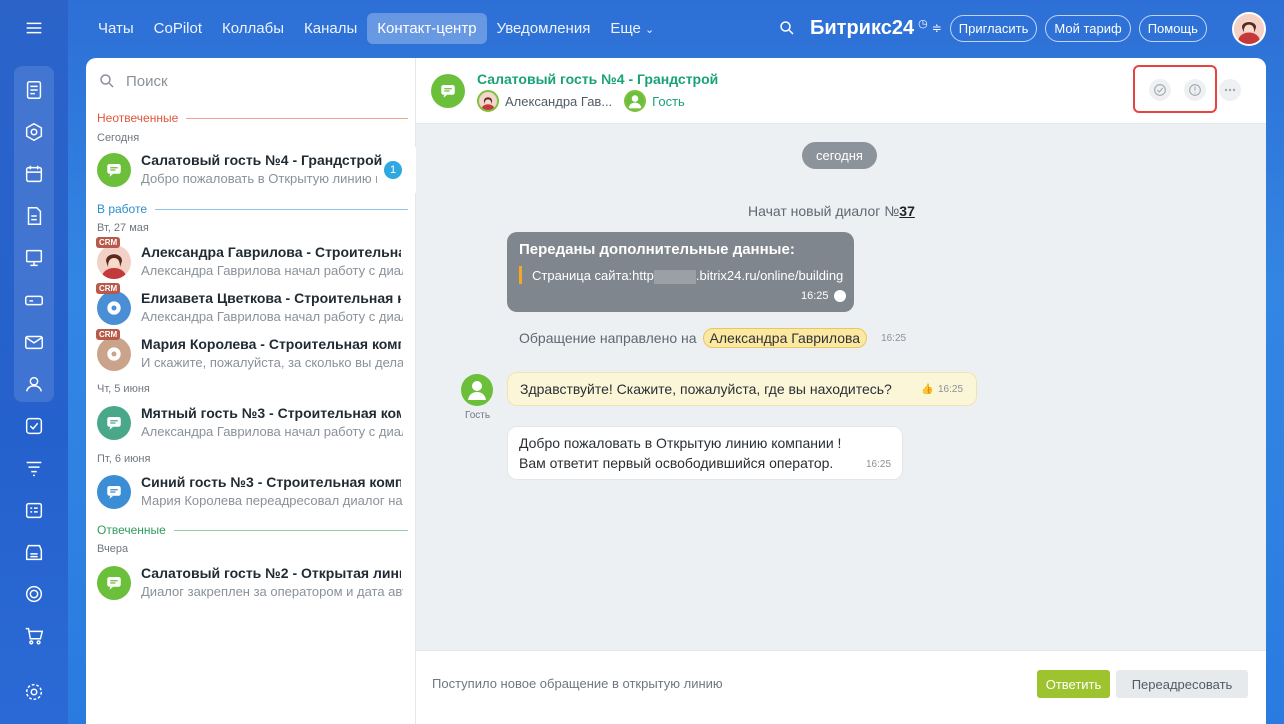 This screenshot has height=724, width=1284. Describe the element at coordinates (34, 90) in the screenshot. I see `feed-icon` at that location.